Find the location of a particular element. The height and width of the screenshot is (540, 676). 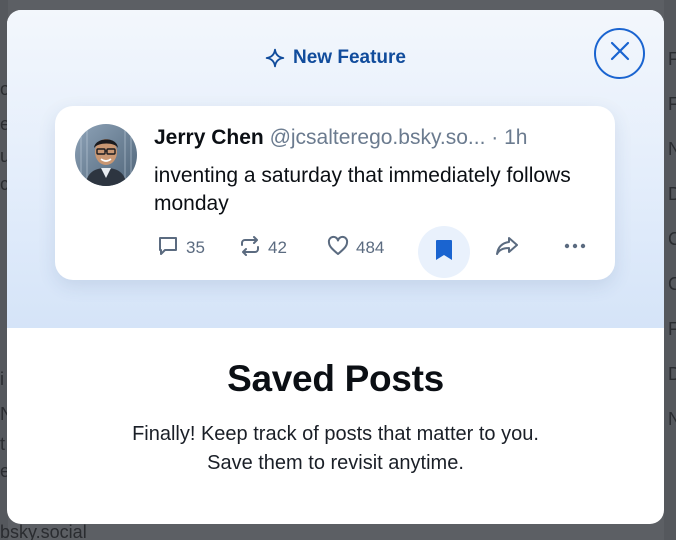

post-time: 1h is located at coordinates (515, 137).